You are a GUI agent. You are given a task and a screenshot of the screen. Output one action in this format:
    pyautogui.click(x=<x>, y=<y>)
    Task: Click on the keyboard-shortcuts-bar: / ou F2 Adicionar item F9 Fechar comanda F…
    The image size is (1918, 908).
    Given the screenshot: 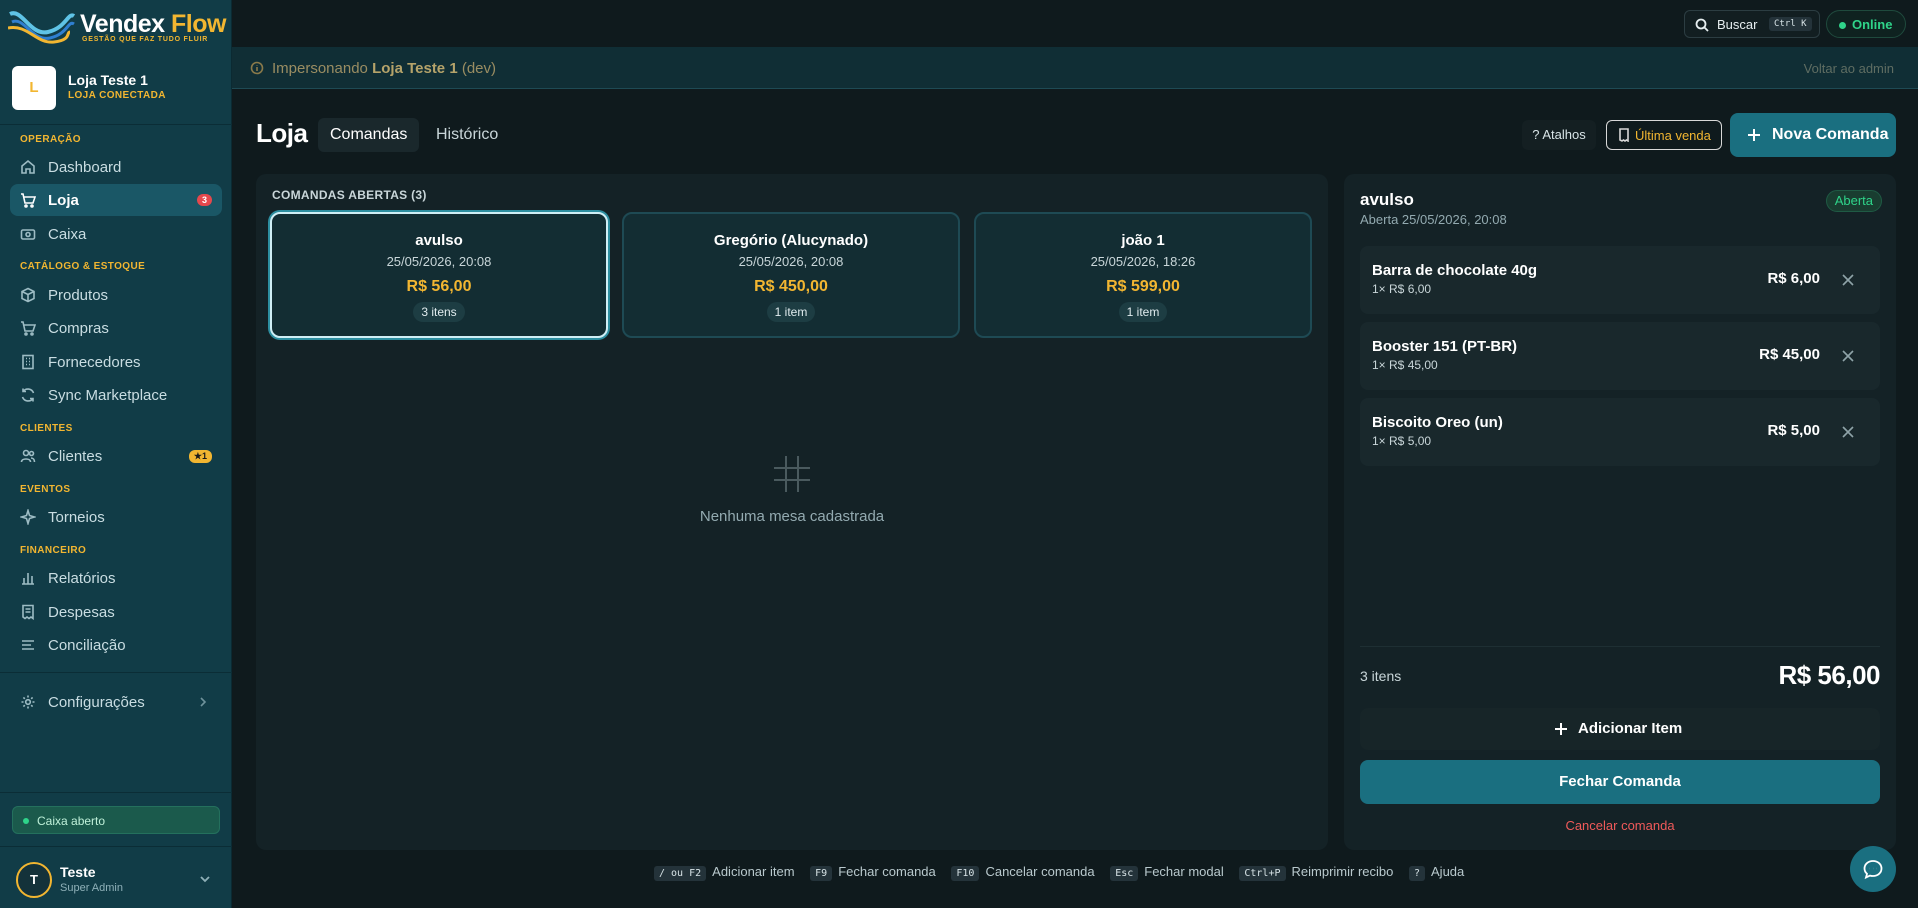 What is the action you would take?
    pyautogui.click(x=1065, y=874)
    